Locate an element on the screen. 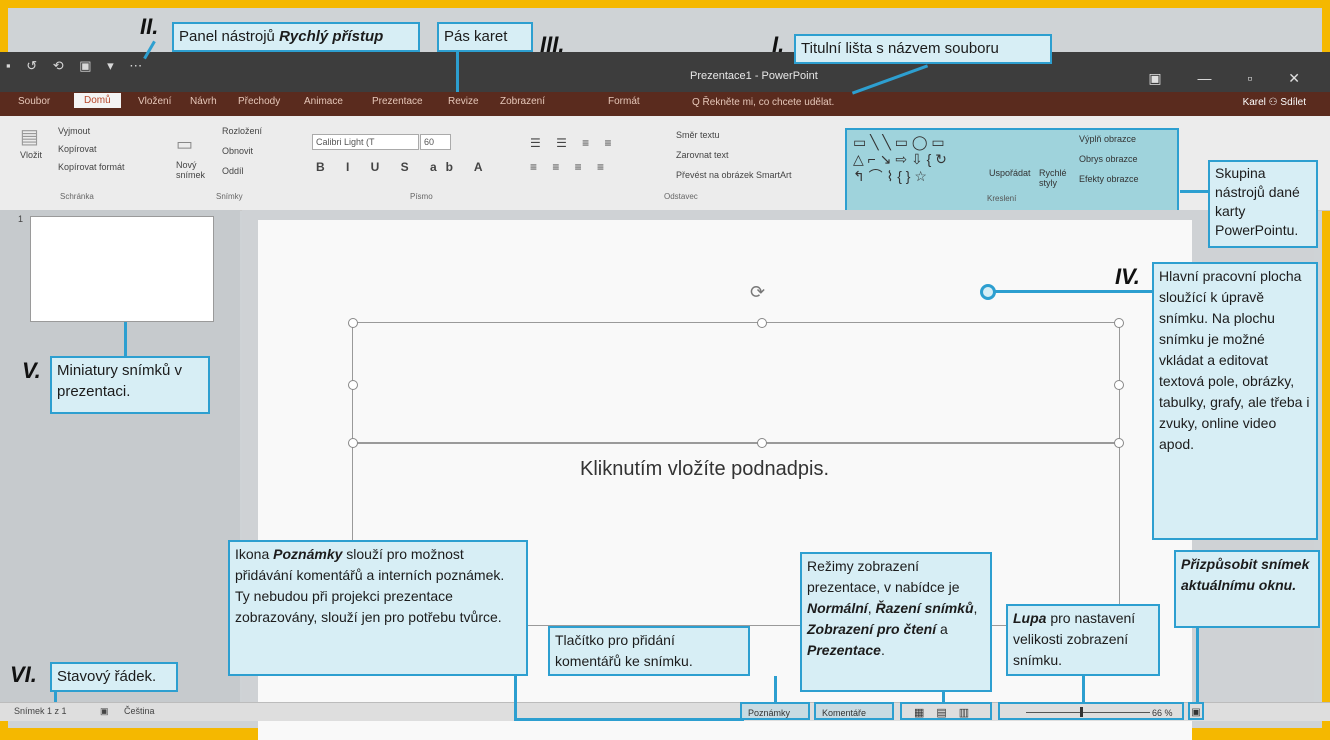 This screenshot has height=740, width=1330. shape-effects-button: Efekty obrazce is located at coordinates (1109, 179).